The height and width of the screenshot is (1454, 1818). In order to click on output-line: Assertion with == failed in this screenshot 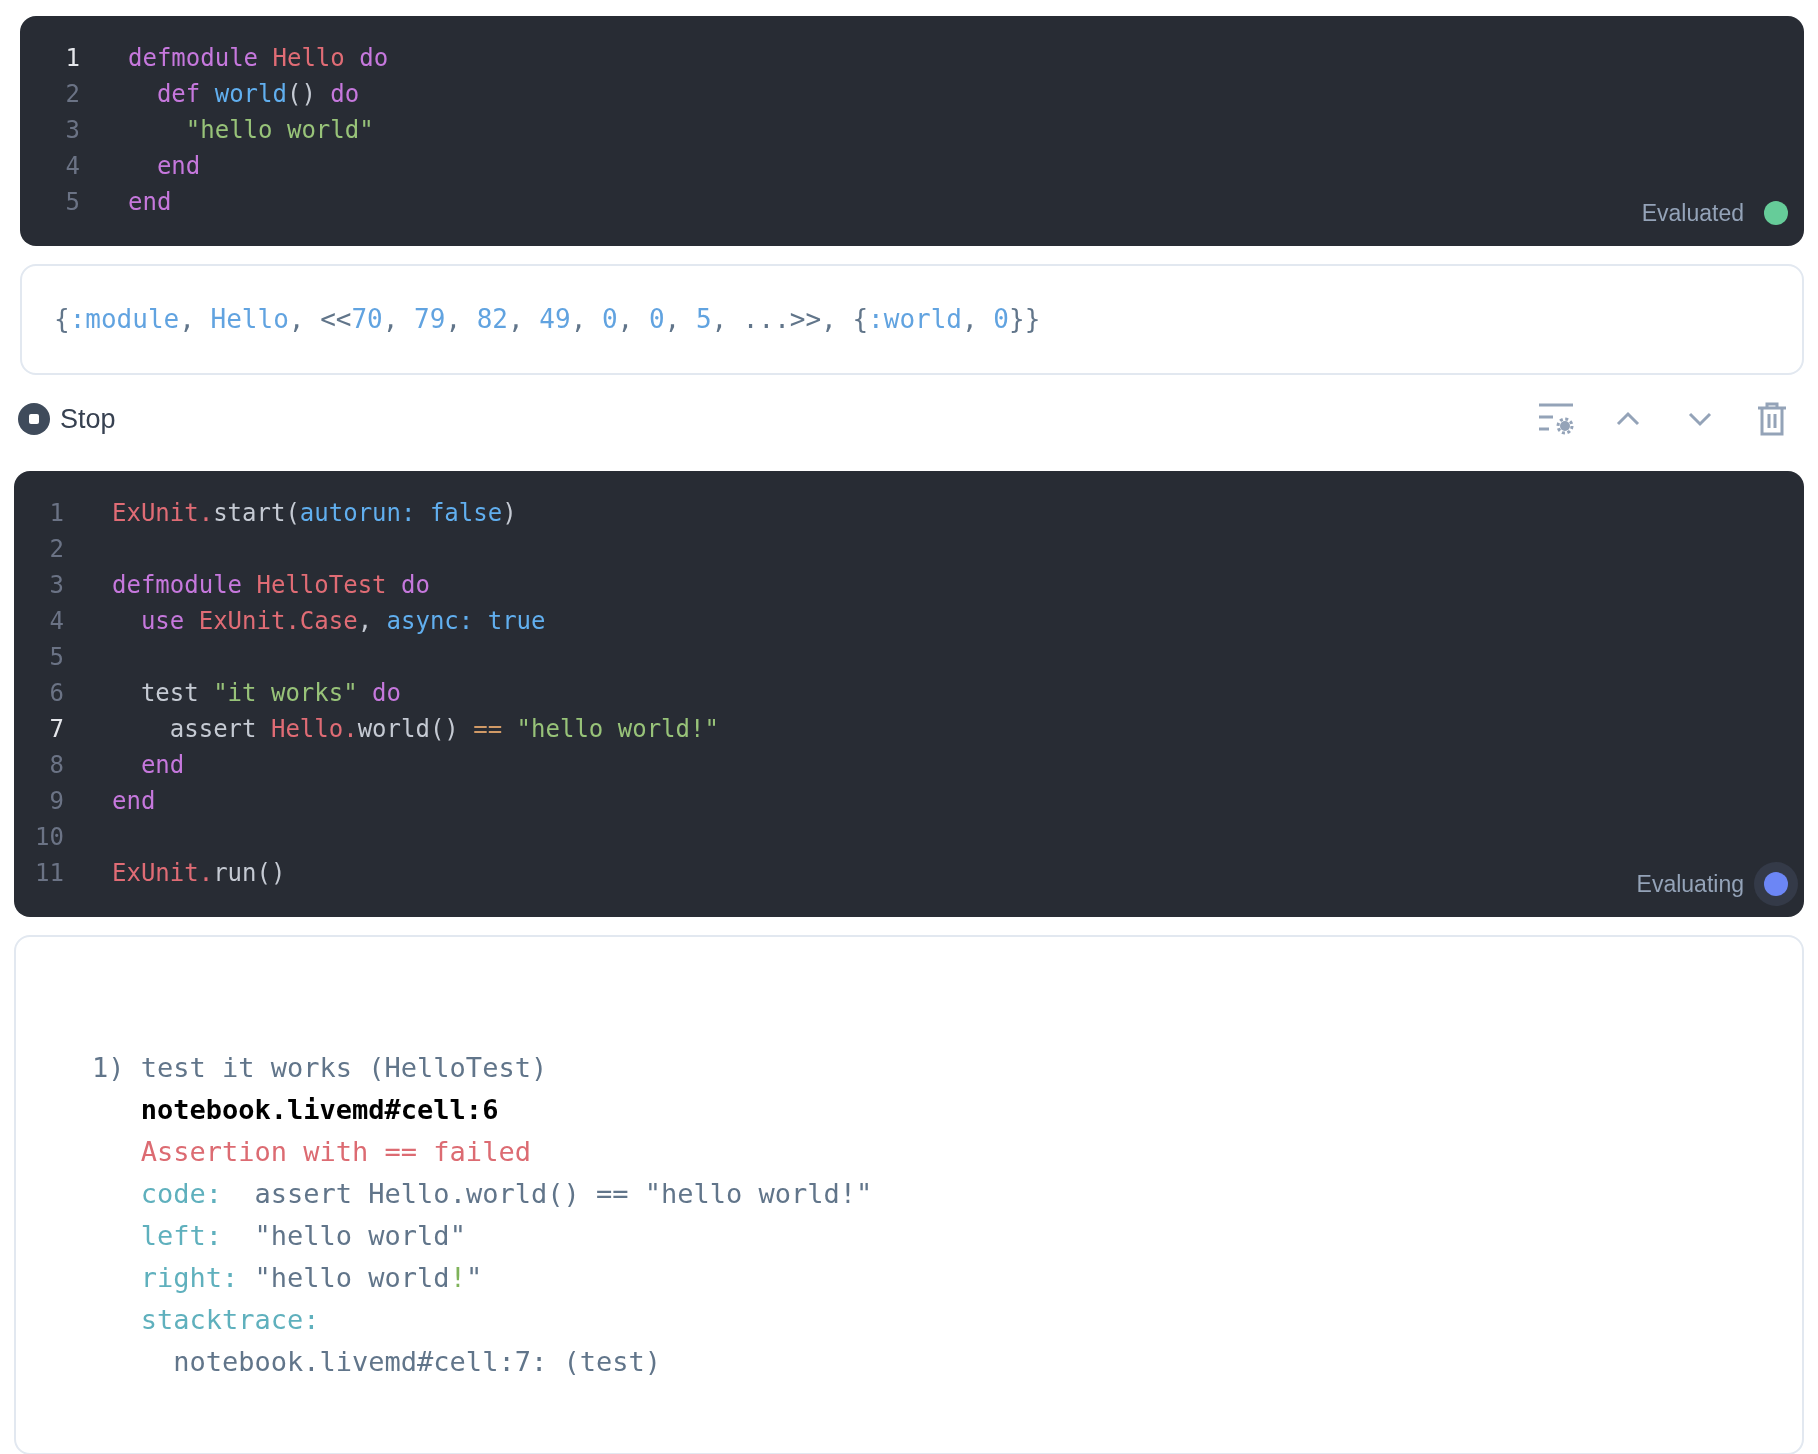, I will do `click(335, 1152)`.